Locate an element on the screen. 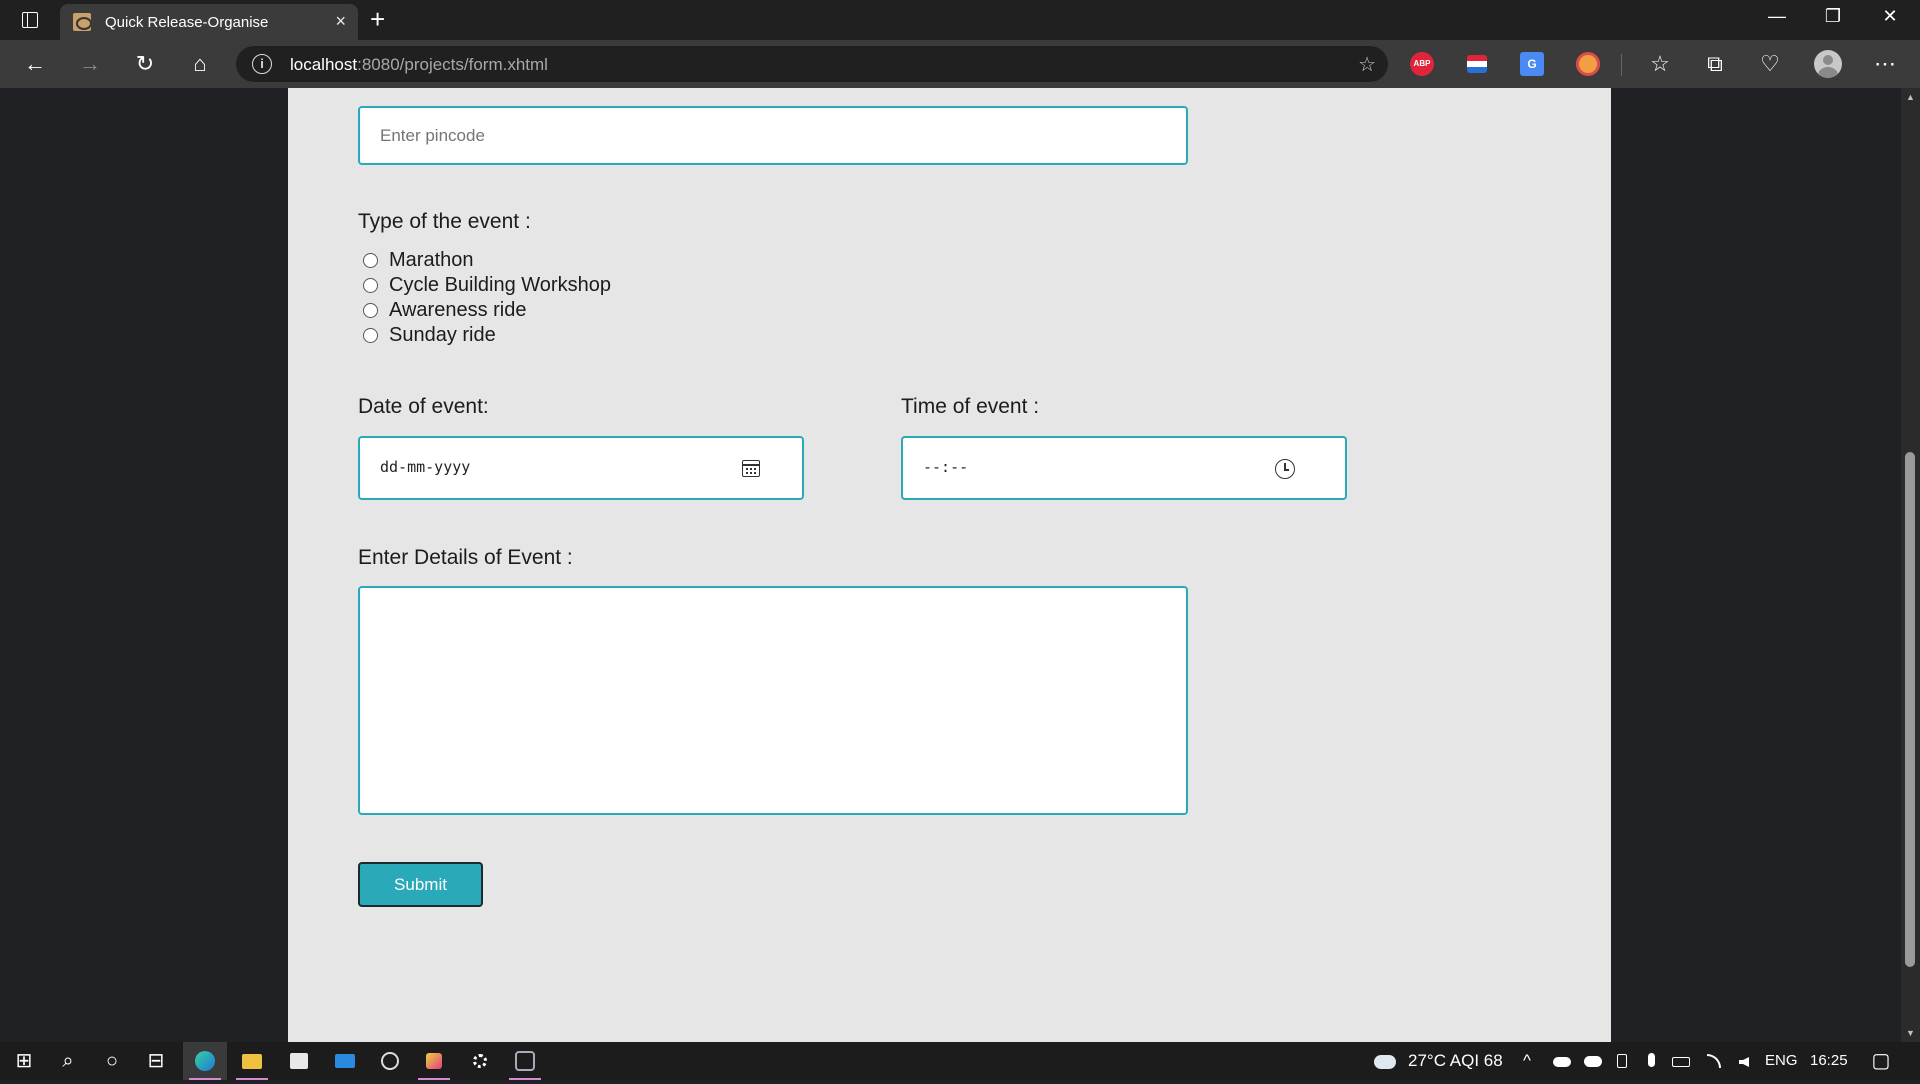 The height and width of the screenshot is (1084, 1920). site-info-icon: i is located at coordinates (262, 64).